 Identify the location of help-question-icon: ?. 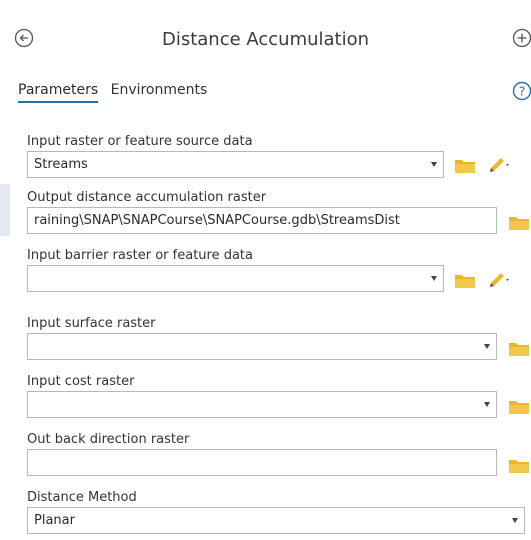
(521, 91).